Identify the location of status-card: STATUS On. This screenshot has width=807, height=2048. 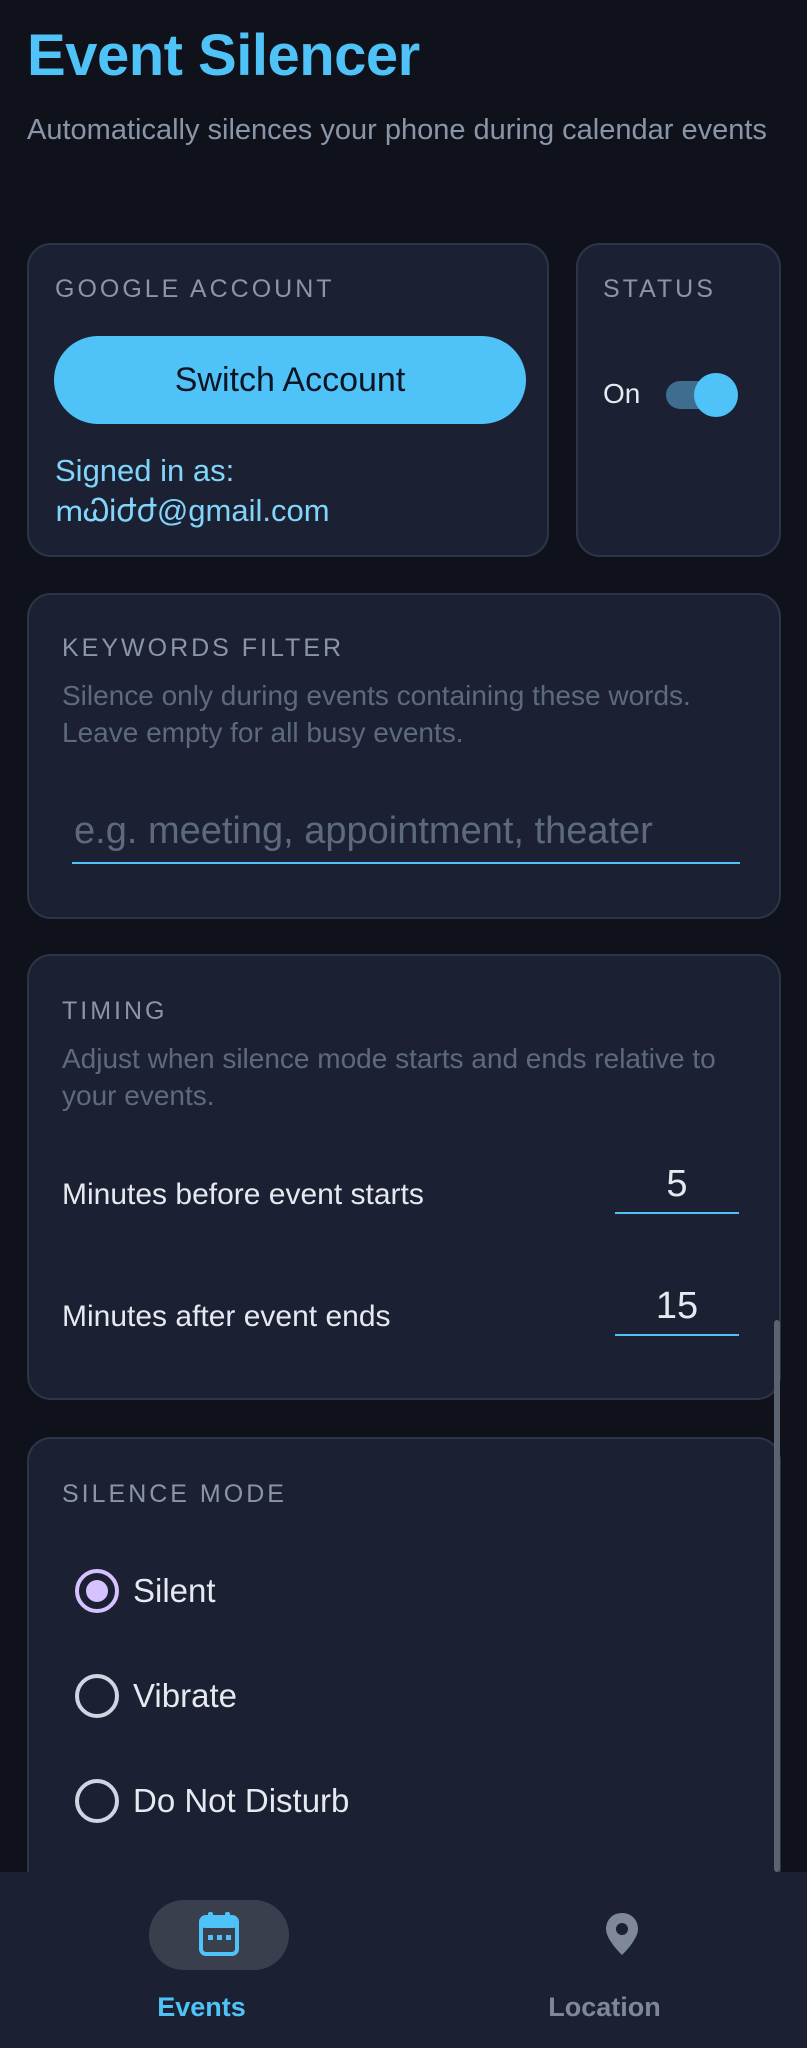
(678, 400).